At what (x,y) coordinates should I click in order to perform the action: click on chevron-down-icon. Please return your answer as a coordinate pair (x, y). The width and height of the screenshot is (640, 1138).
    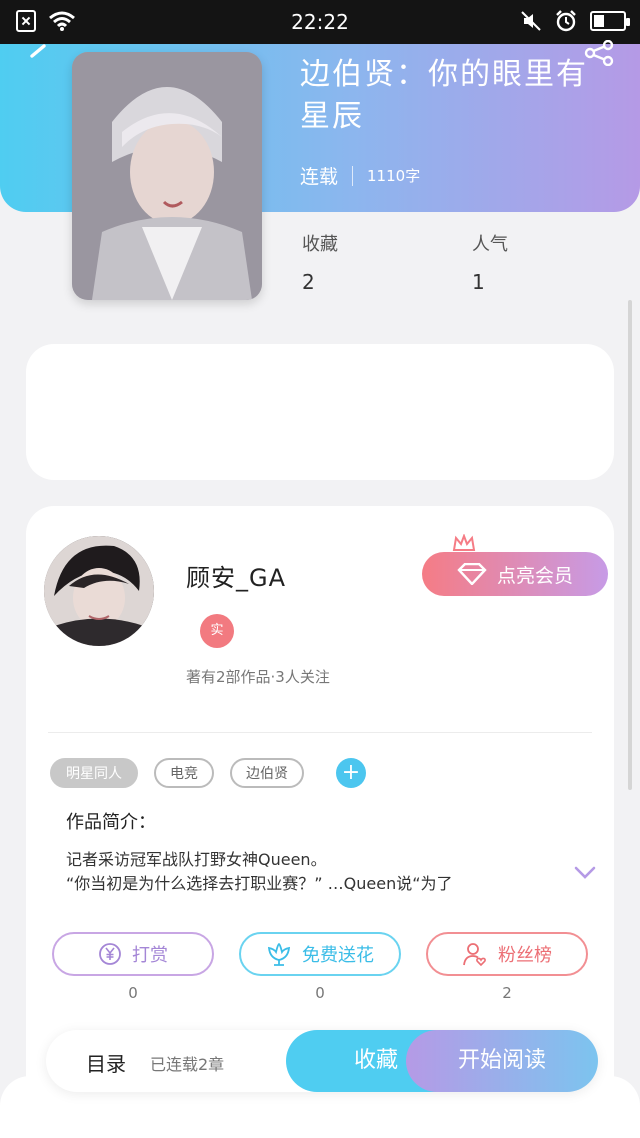
    Looking at the image, I should click on (585, 873).